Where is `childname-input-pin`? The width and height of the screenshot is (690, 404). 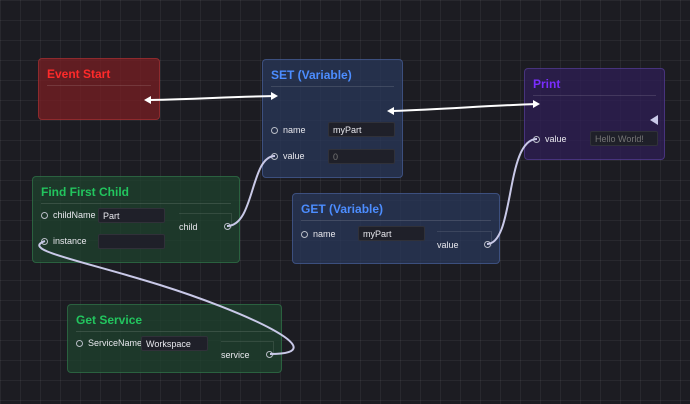
childname-input-pin is located at coordinates (44, 215).